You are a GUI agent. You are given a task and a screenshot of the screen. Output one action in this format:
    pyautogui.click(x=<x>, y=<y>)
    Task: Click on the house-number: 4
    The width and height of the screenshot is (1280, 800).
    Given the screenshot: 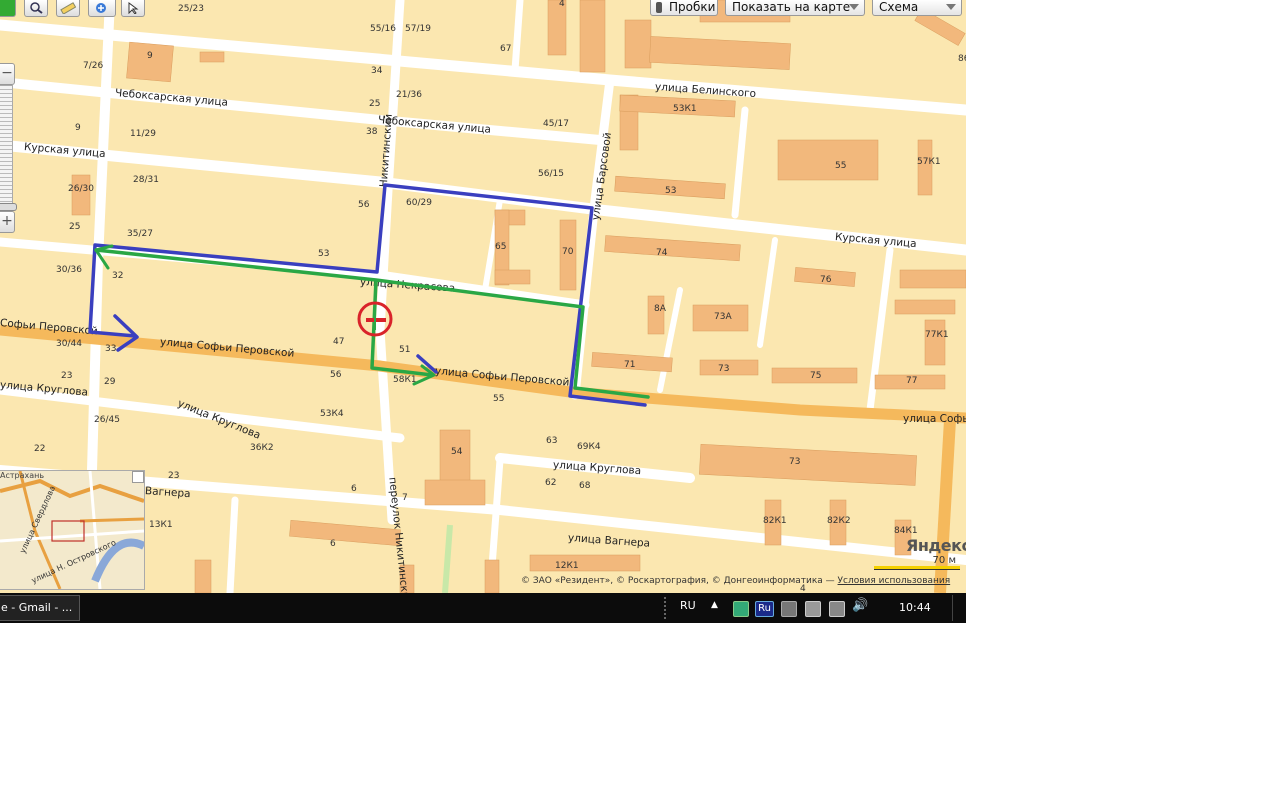 What is the action you would take?
    pyautogui.click(x=803, y=589)
    